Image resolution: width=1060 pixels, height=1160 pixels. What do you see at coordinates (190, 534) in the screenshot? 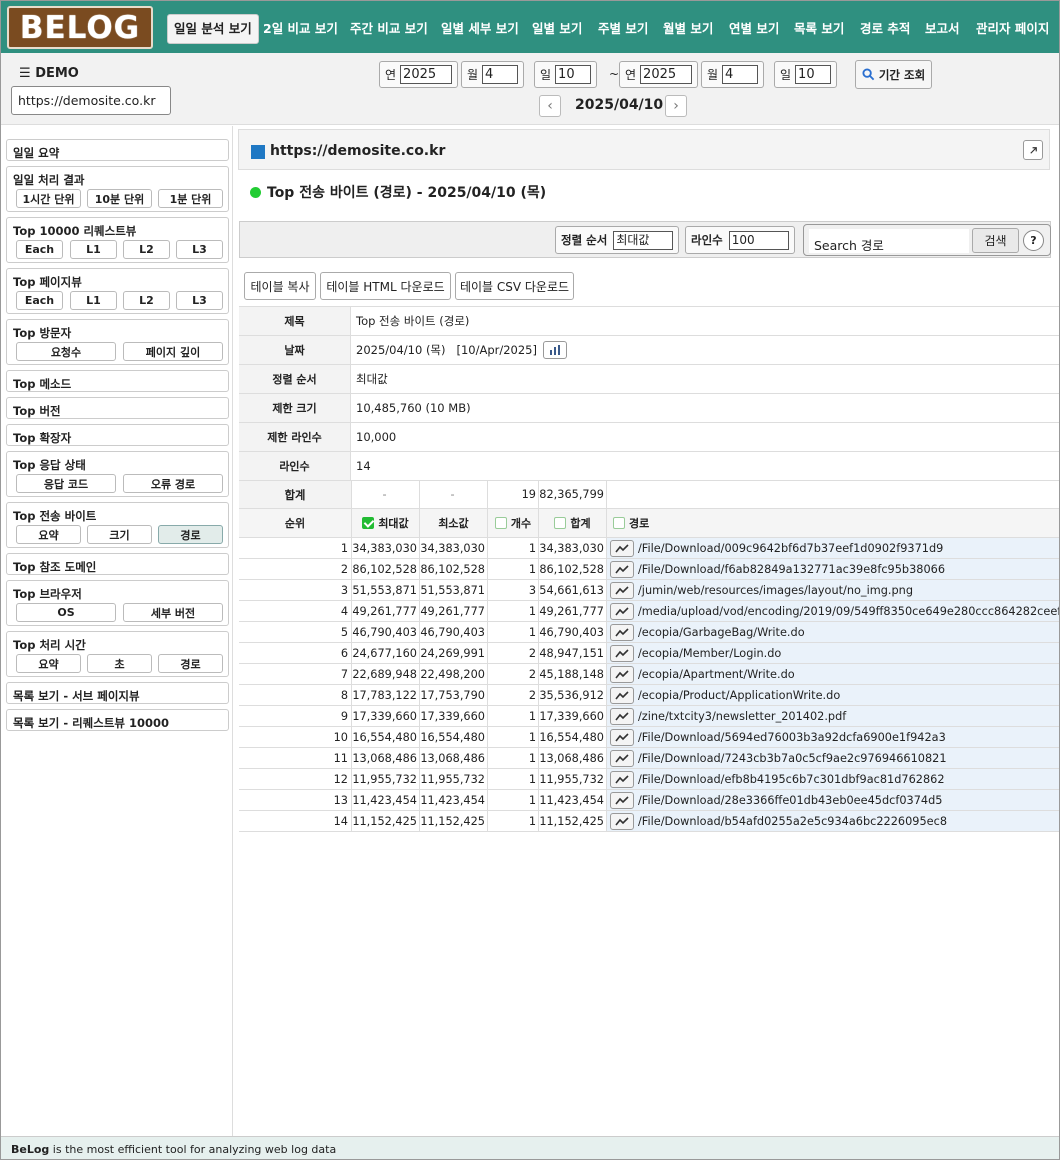
I see `btn-bytes-path: 경로` at bounding box center [190, 534].